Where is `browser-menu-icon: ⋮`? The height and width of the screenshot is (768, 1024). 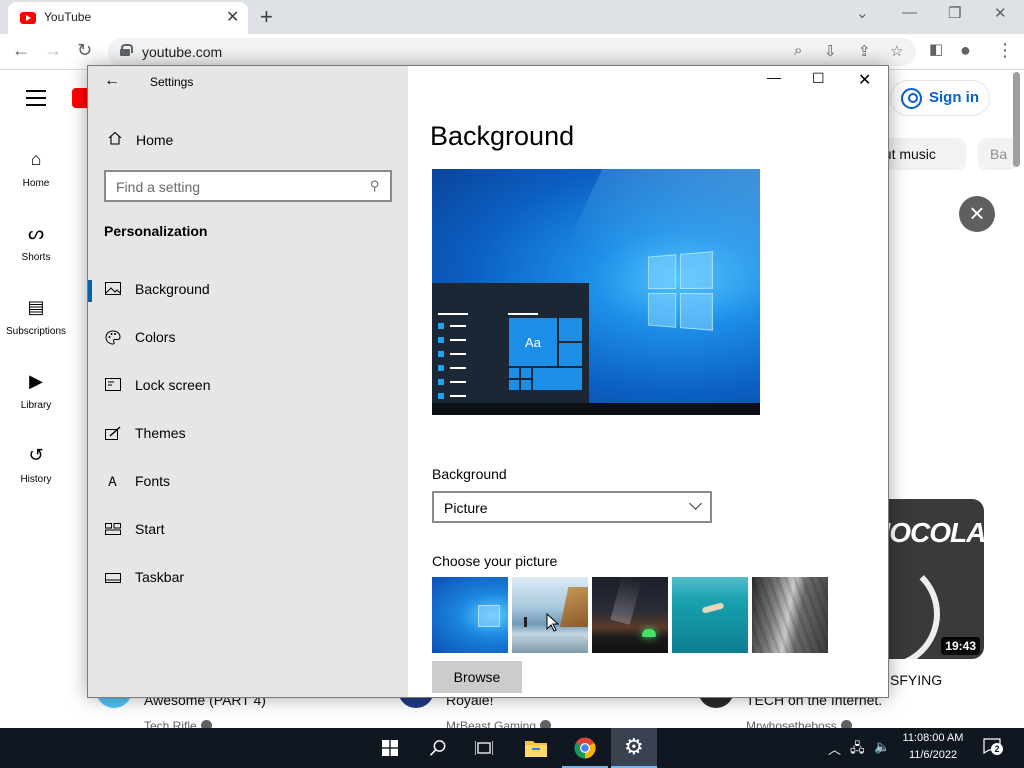 browser-menu-icon: ⋮ is located at coordinates (1005, 50).